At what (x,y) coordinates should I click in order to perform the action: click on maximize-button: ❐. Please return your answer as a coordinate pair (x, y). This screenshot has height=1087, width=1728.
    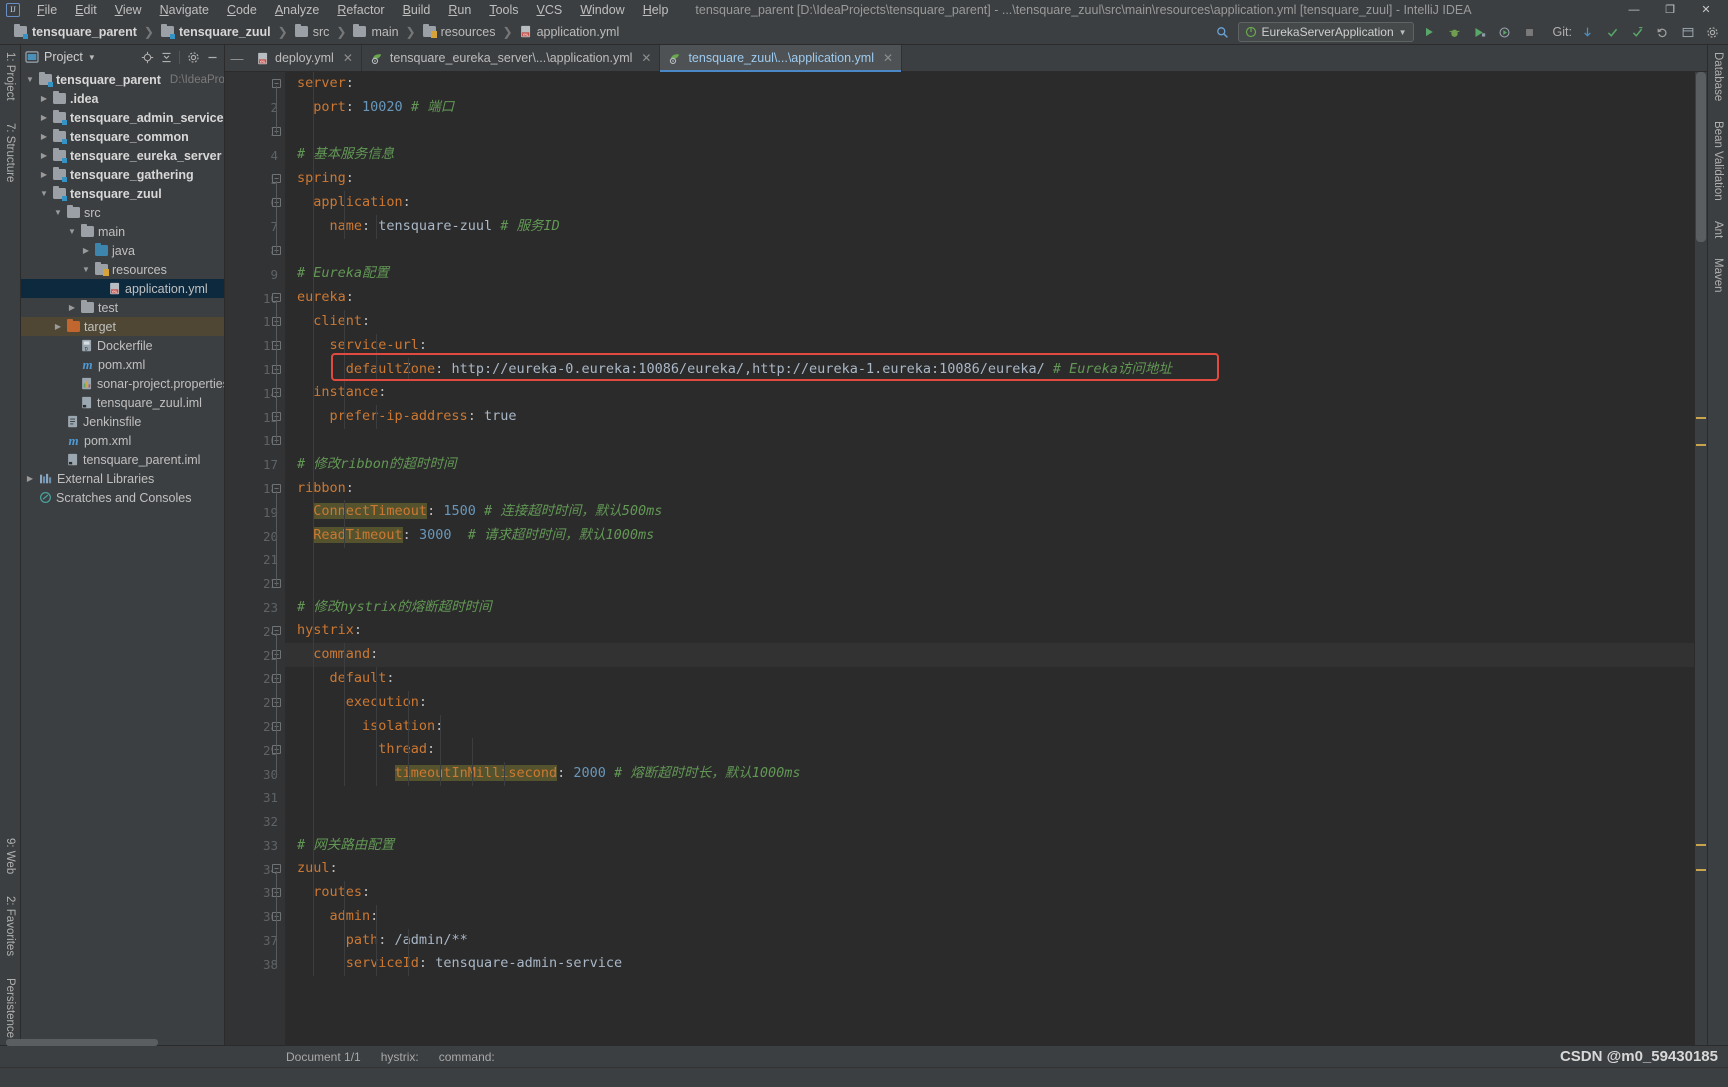
    Looking at the image, I should click on (1670, 9).